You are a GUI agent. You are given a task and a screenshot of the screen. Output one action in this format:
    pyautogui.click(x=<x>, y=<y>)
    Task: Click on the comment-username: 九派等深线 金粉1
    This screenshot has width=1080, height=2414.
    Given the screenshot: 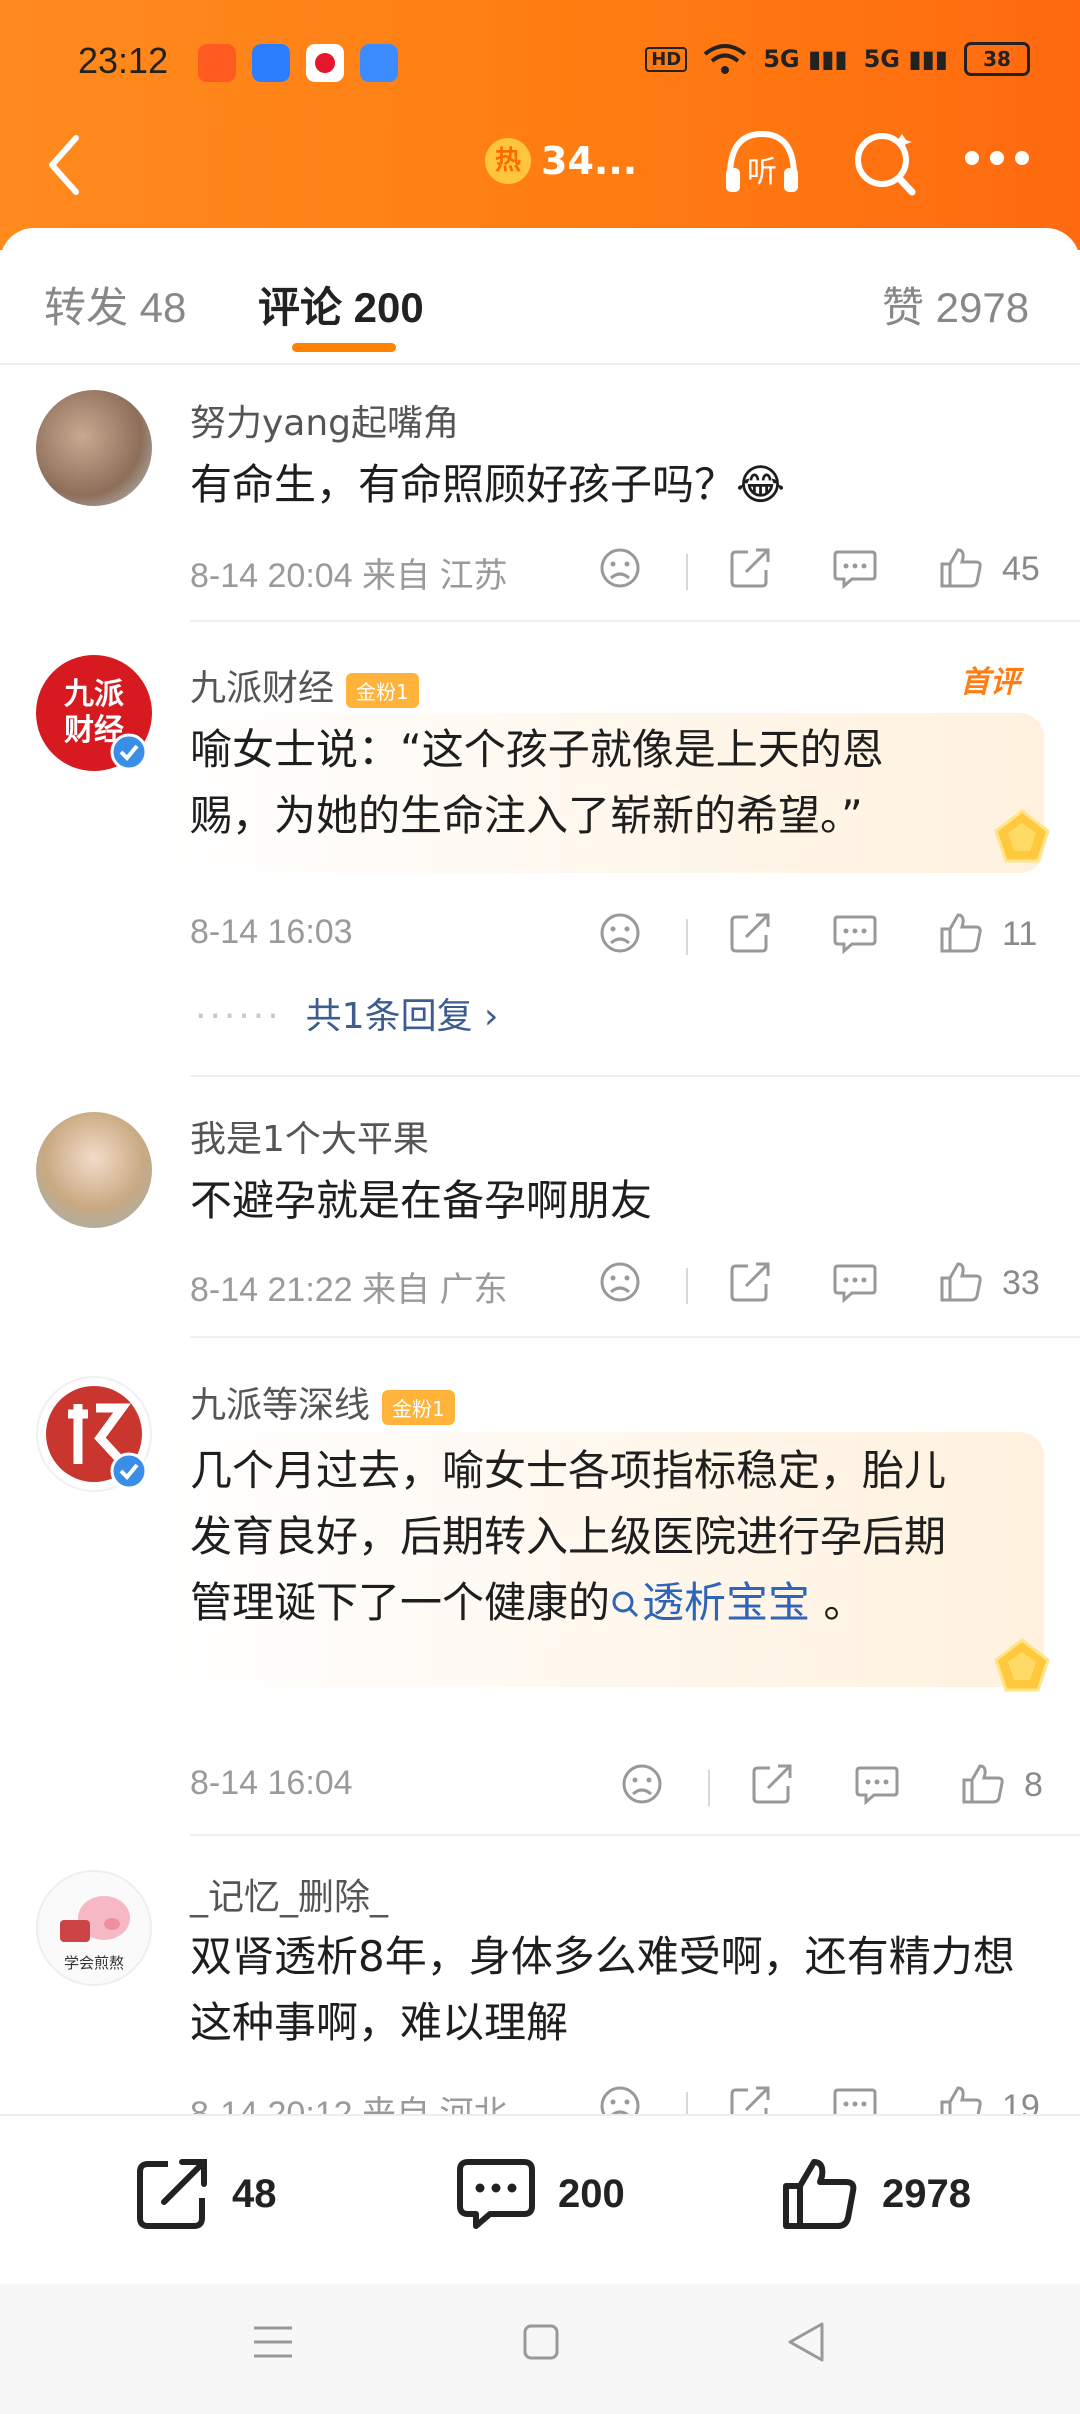 What is the action you would take?
    pyautogui.click(x=322, y=1402)
    